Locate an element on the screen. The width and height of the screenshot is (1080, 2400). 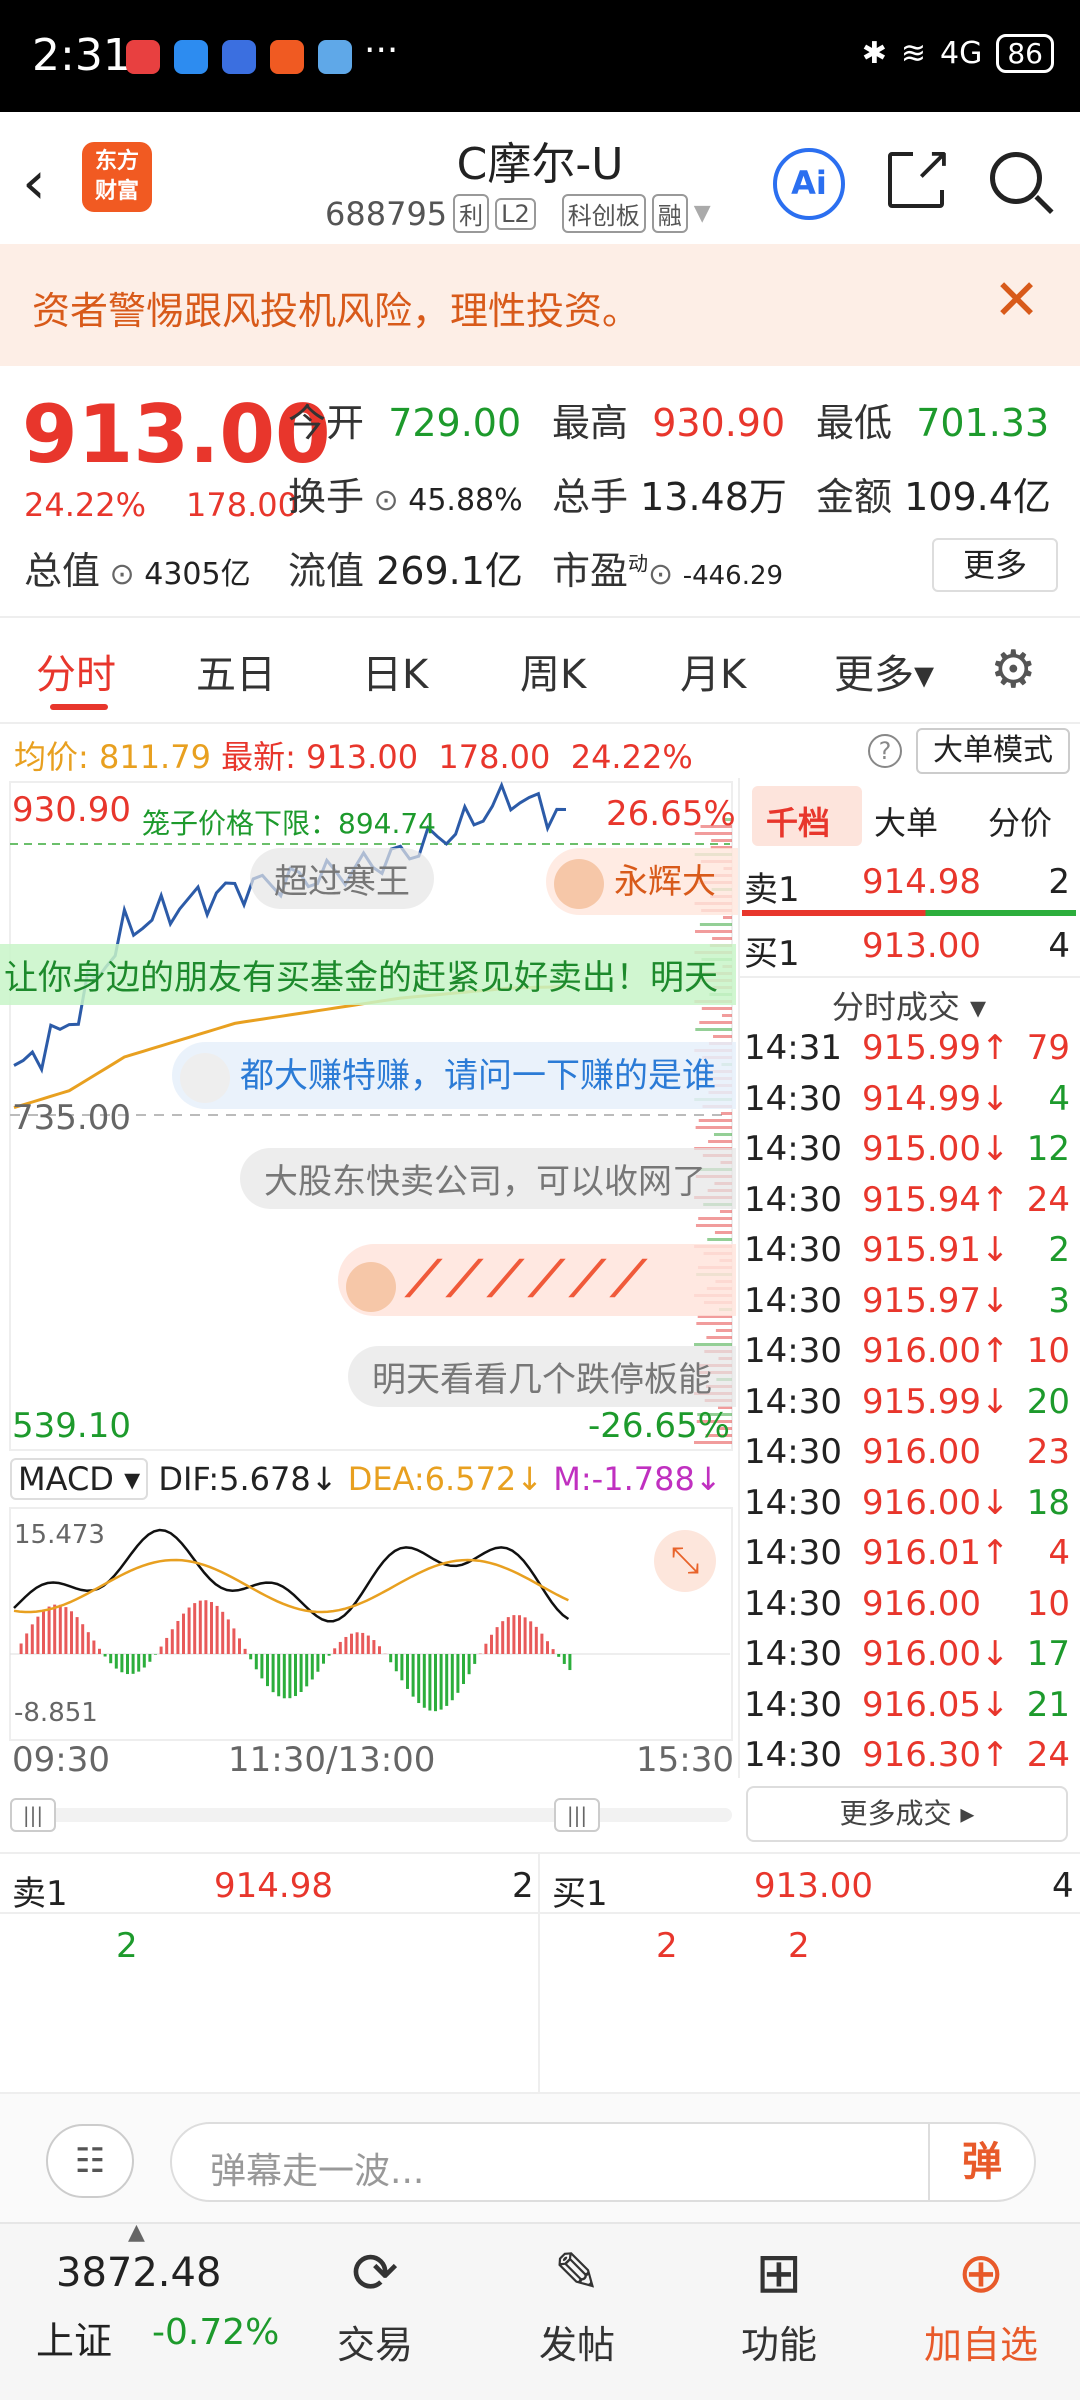
nav-add-watchlist: ⊕ 加自选 is located at coordinates (981, 2301).